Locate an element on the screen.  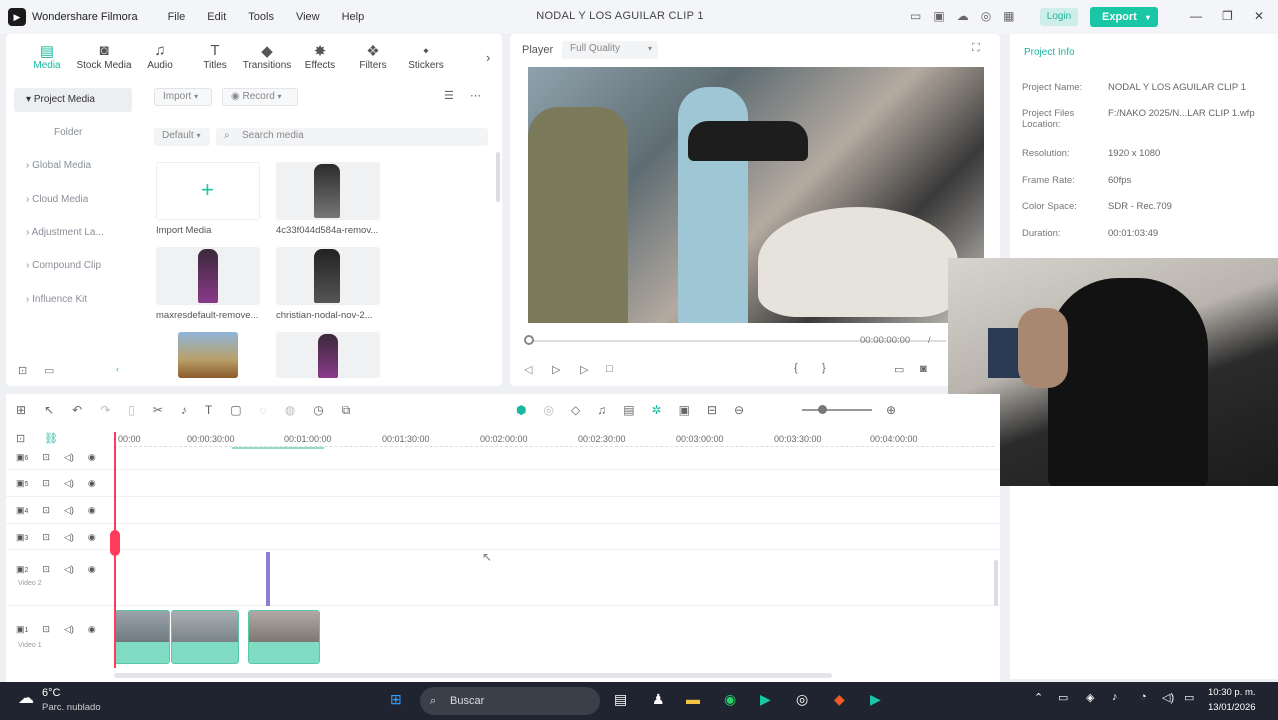
stop-icon: □ is located at coordinates (609, 369).